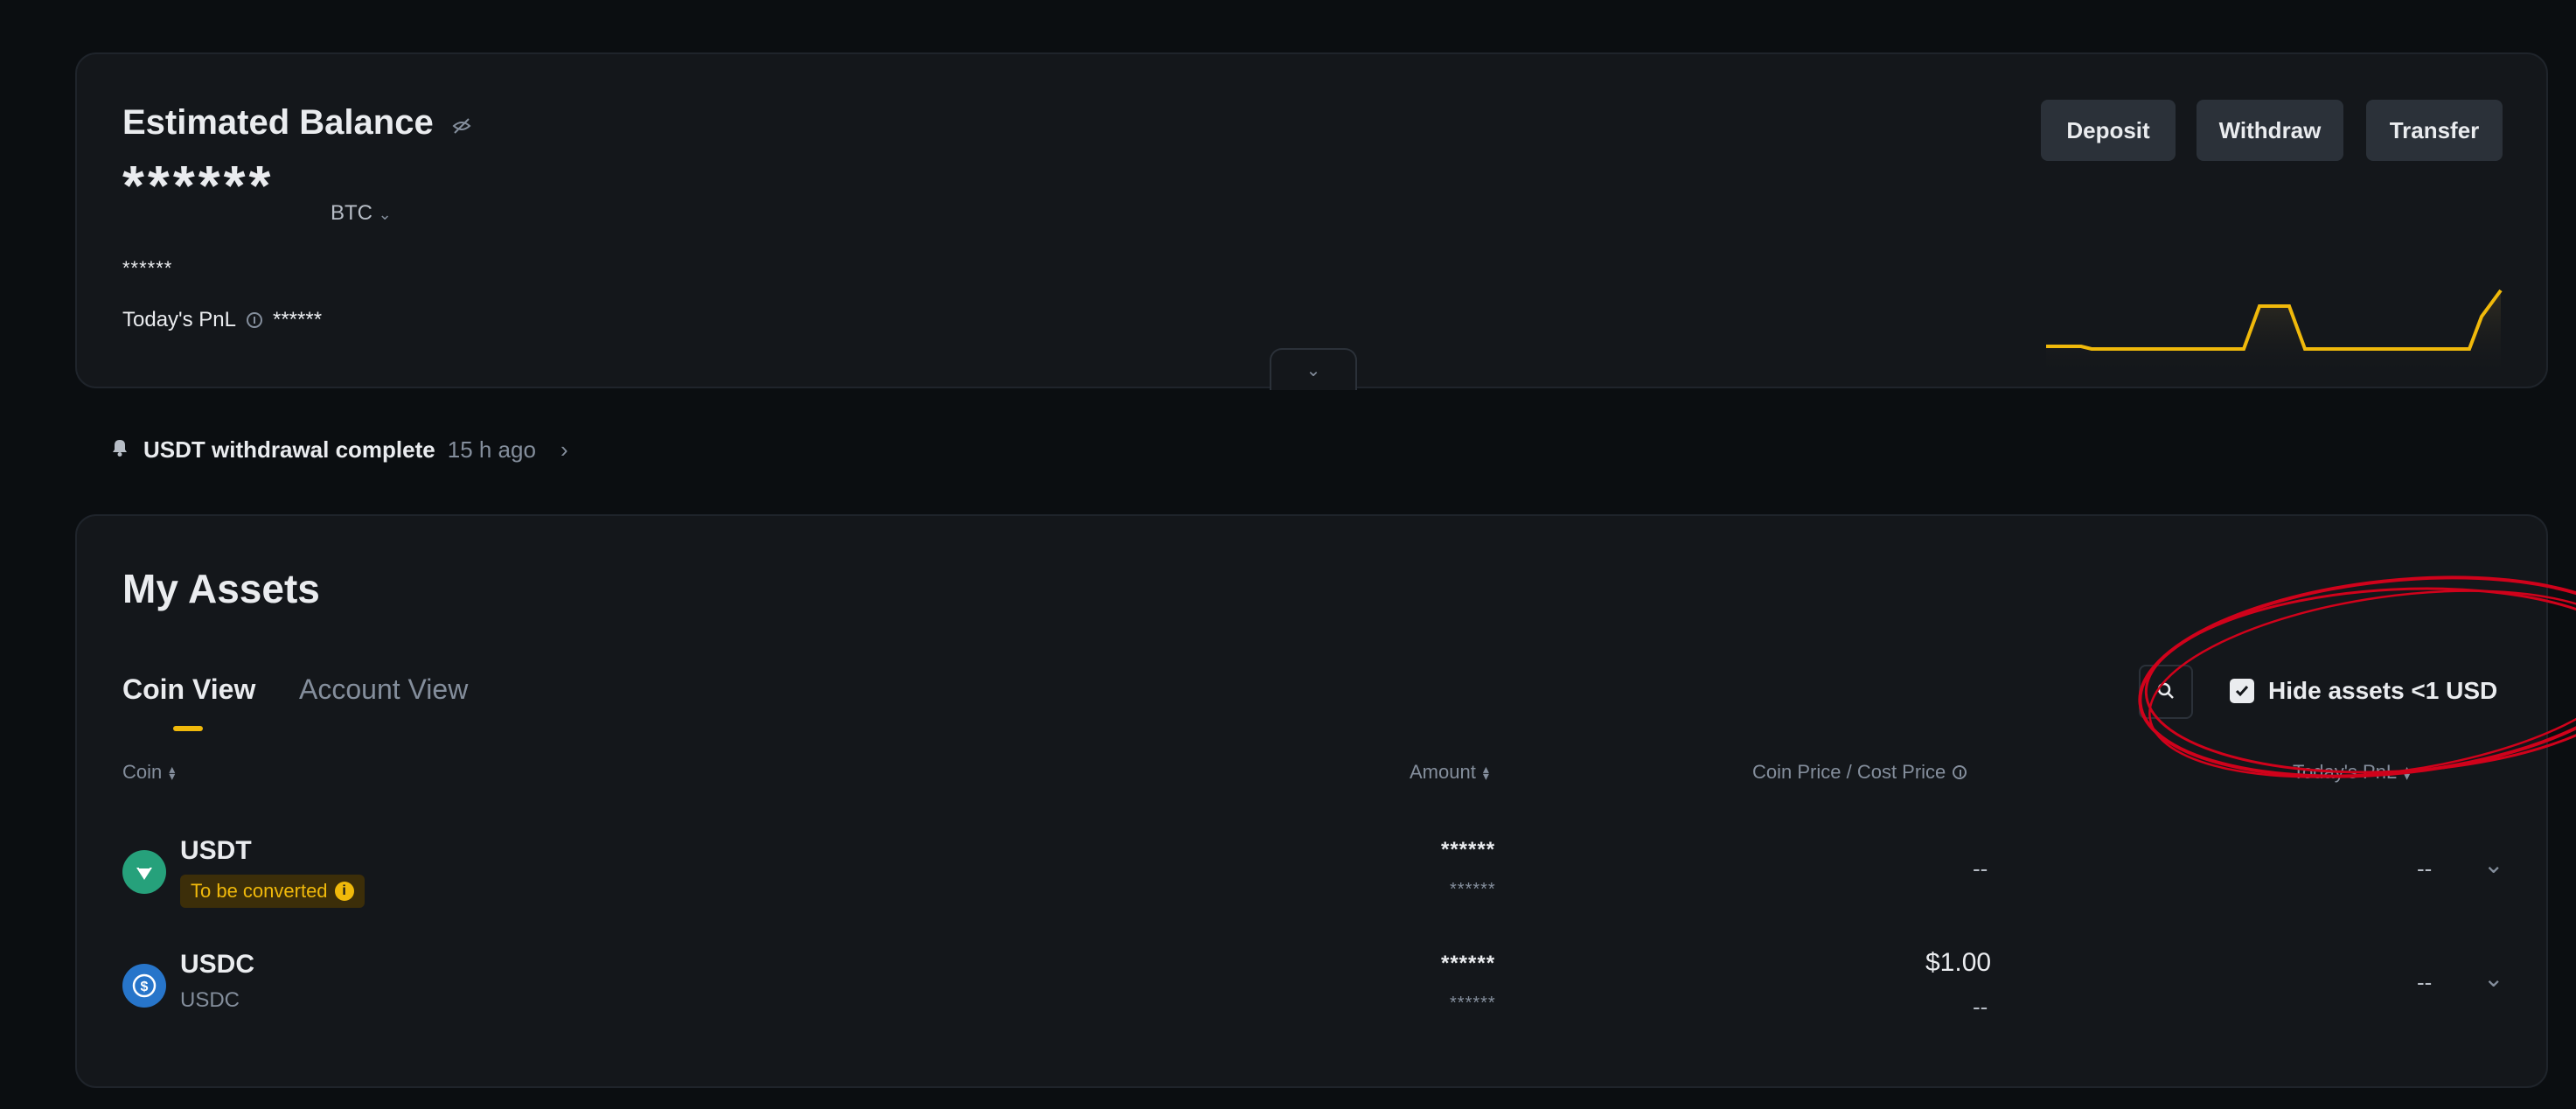 The width and height of the screenshot is (2576, 1109). What do you see at coordinates (1980, 869) in the screenshot?
I see `coin-price: --` at bounding box center [1980, 869].